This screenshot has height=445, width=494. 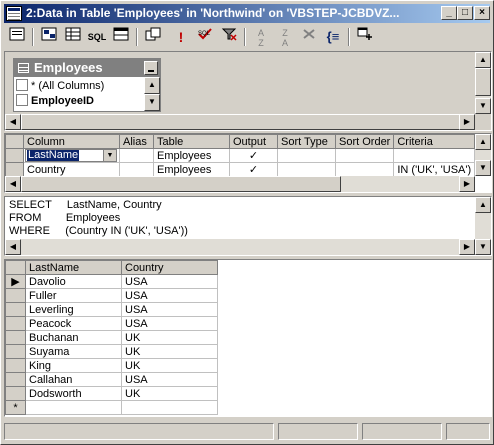 I want to click on grid-hscroll: ◀ ▶, so click(x=240, y=184).